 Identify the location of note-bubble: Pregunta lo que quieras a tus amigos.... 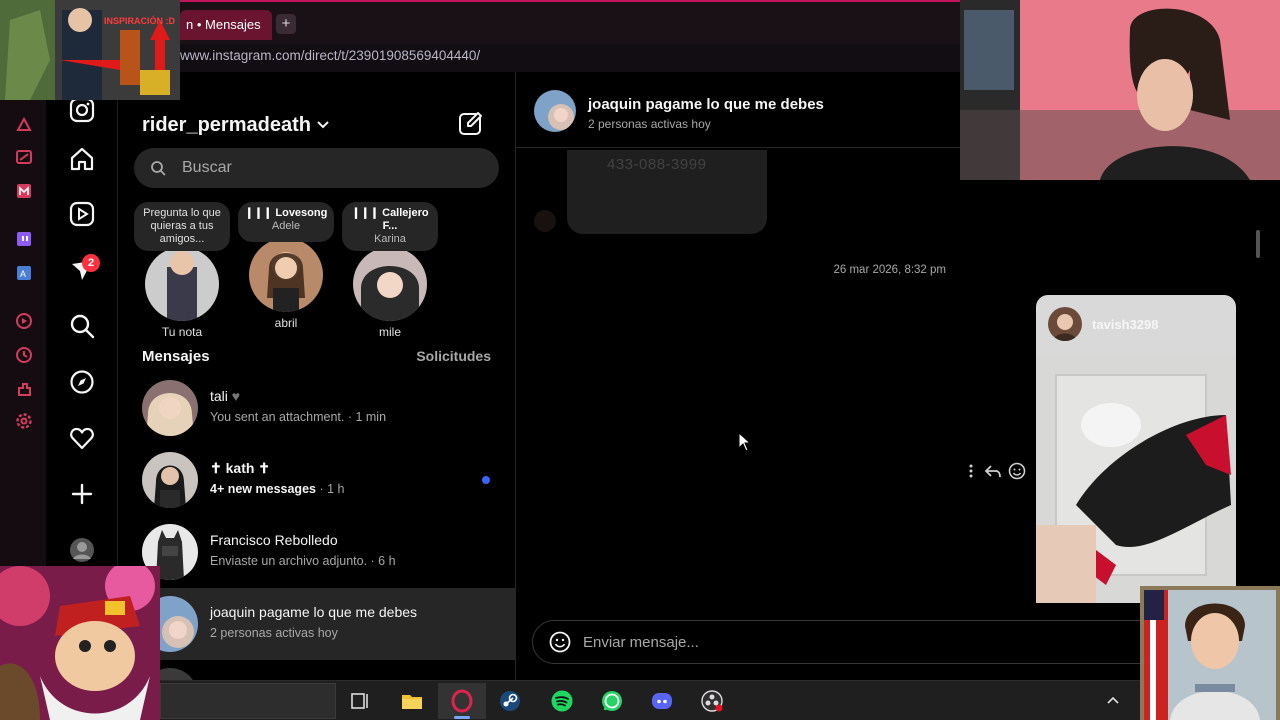
(182, 226).